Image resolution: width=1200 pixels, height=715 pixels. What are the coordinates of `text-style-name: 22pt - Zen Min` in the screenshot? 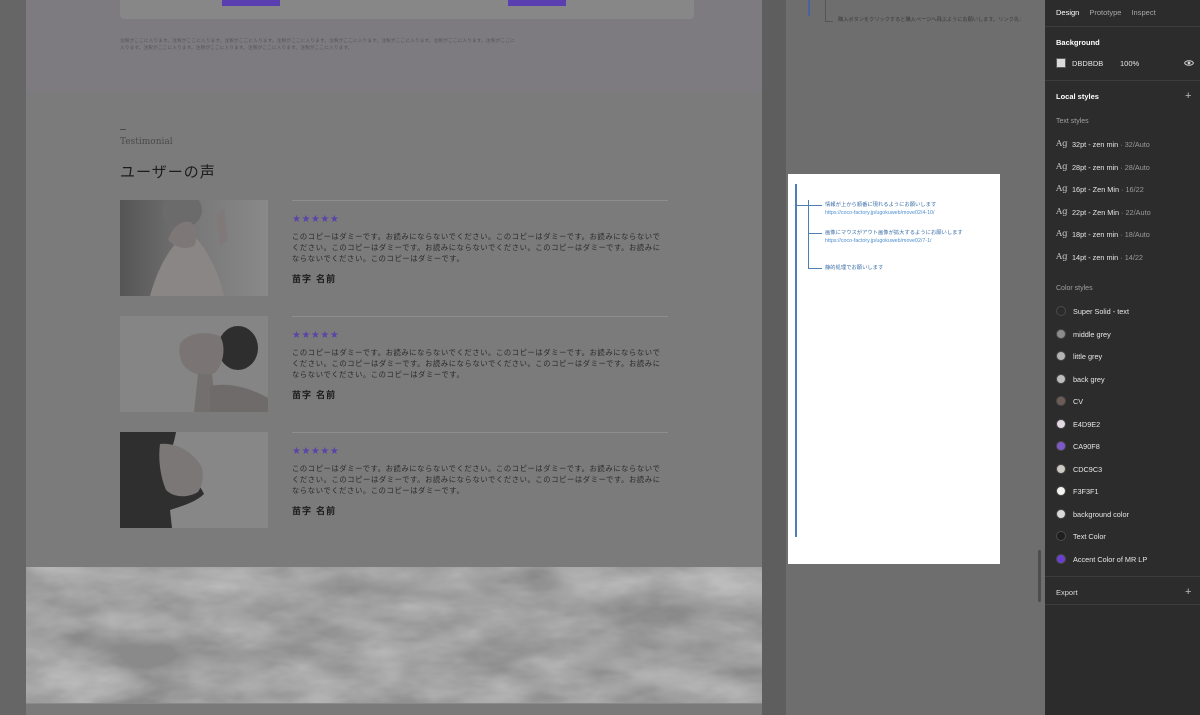 It's located at (1096, 212).